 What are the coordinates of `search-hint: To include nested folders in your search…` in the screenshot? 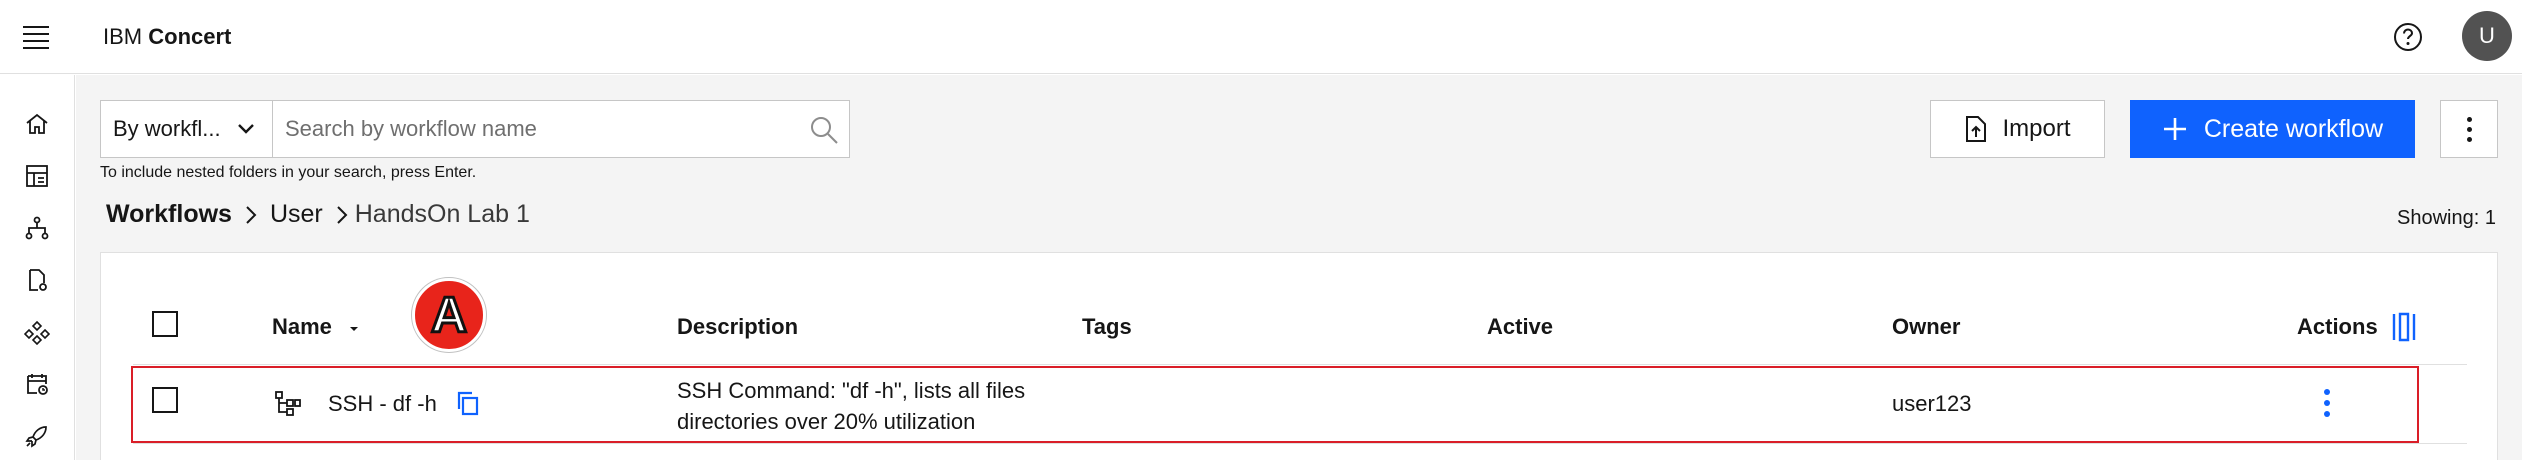 It's located at (288, 172).